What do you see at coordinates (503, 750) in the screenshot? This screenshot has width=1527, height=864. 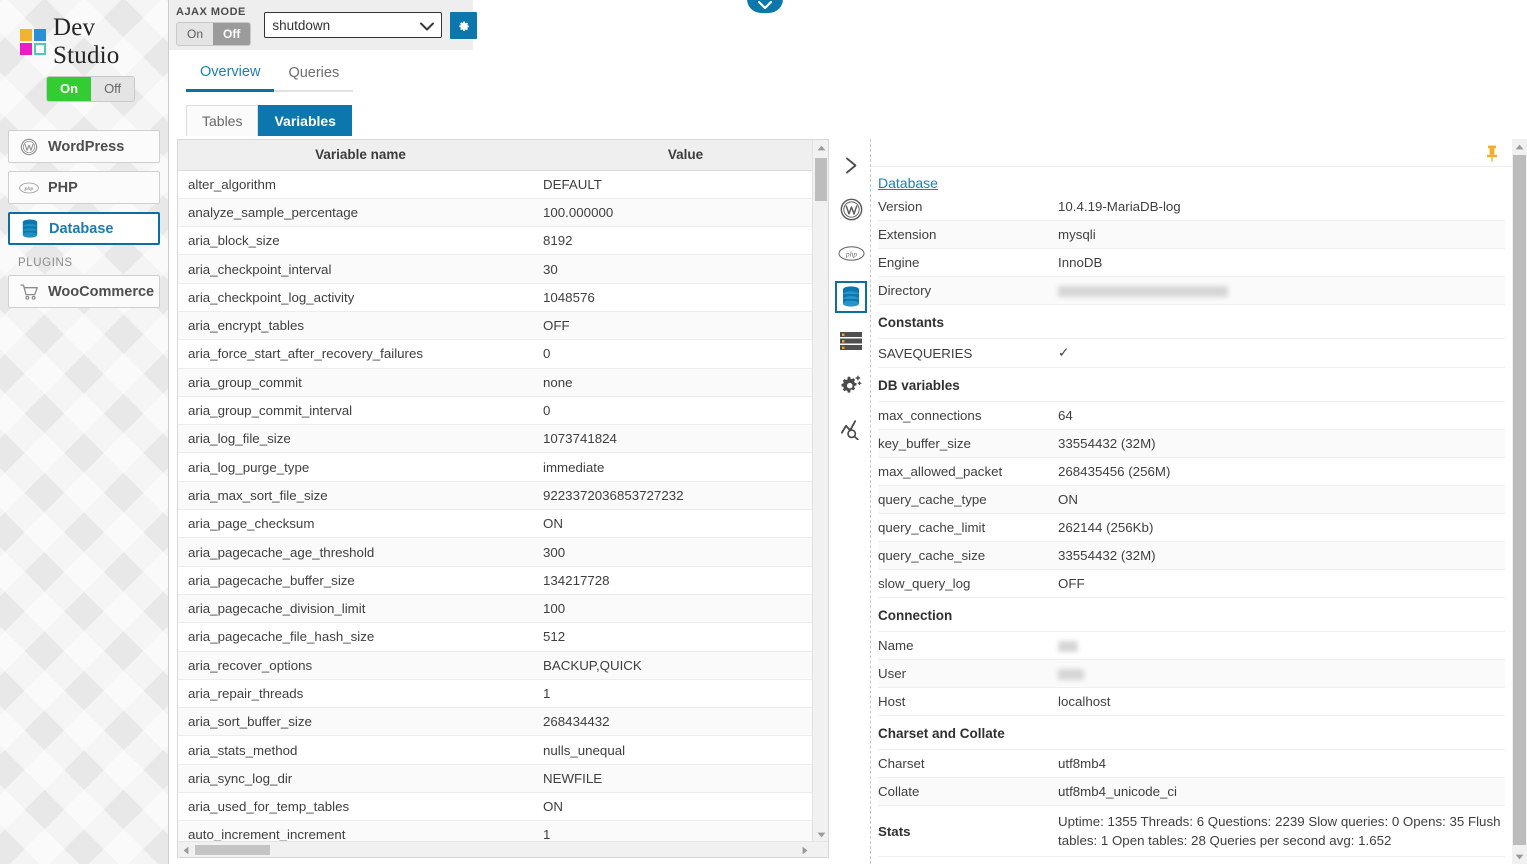 I see `table-row: aria_stats_method nulls_unequal` at bounding box center [503, 750].